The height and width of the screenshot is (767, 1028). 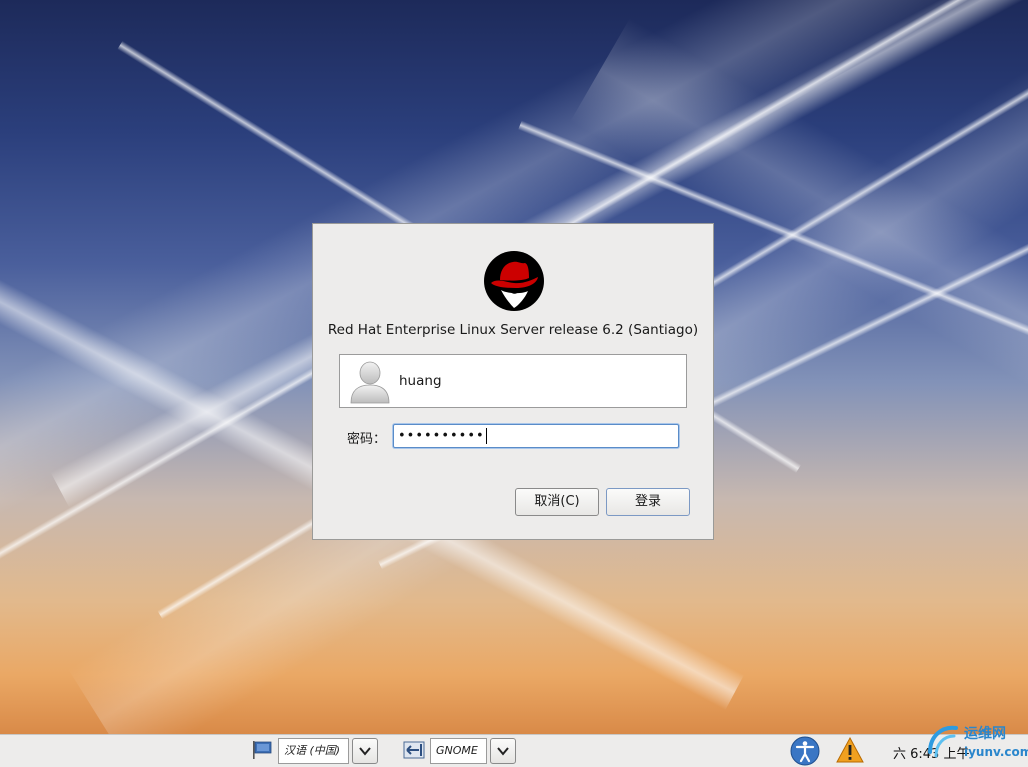 I want to click on session-dropdown-button, so click(x=503, y=751).